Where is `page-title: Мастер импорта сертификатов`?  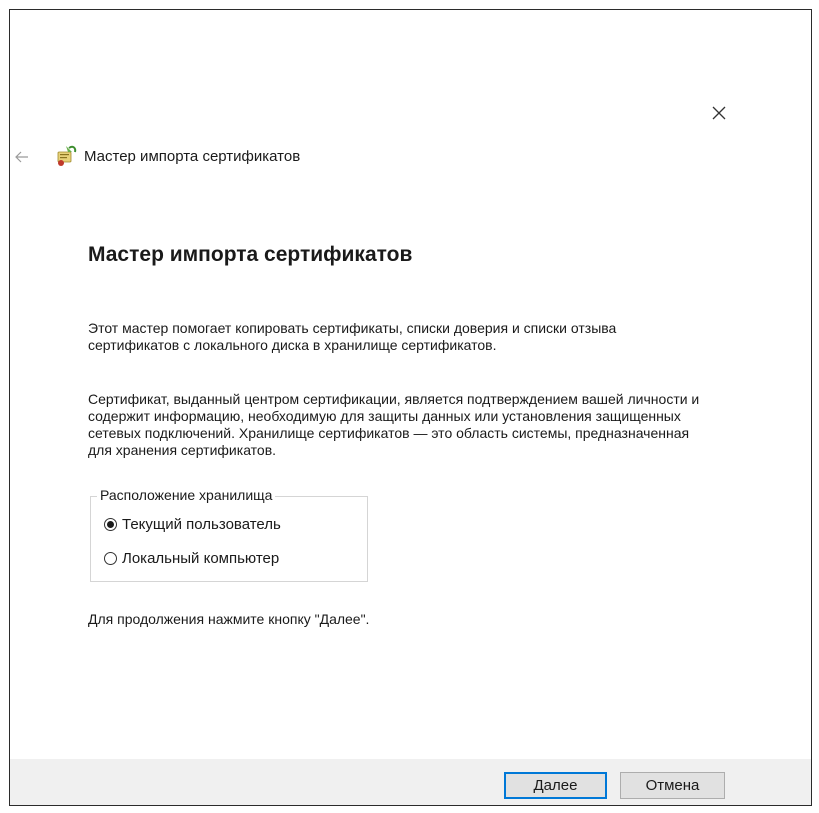
page-title: Мастер импорта сертификатов is located at coordinates (250, 254).